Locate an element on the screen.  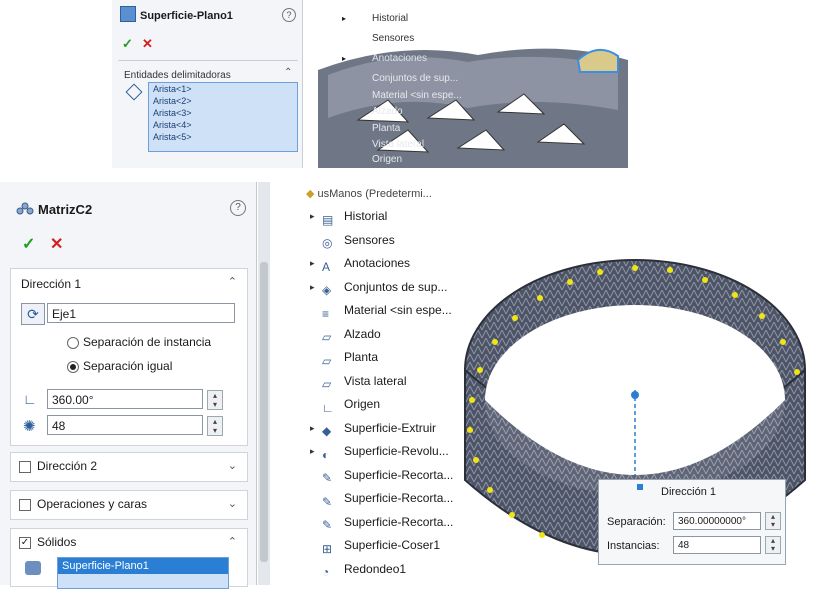
tree-item-label: Anotaciones is located at coordinates (399, 58).